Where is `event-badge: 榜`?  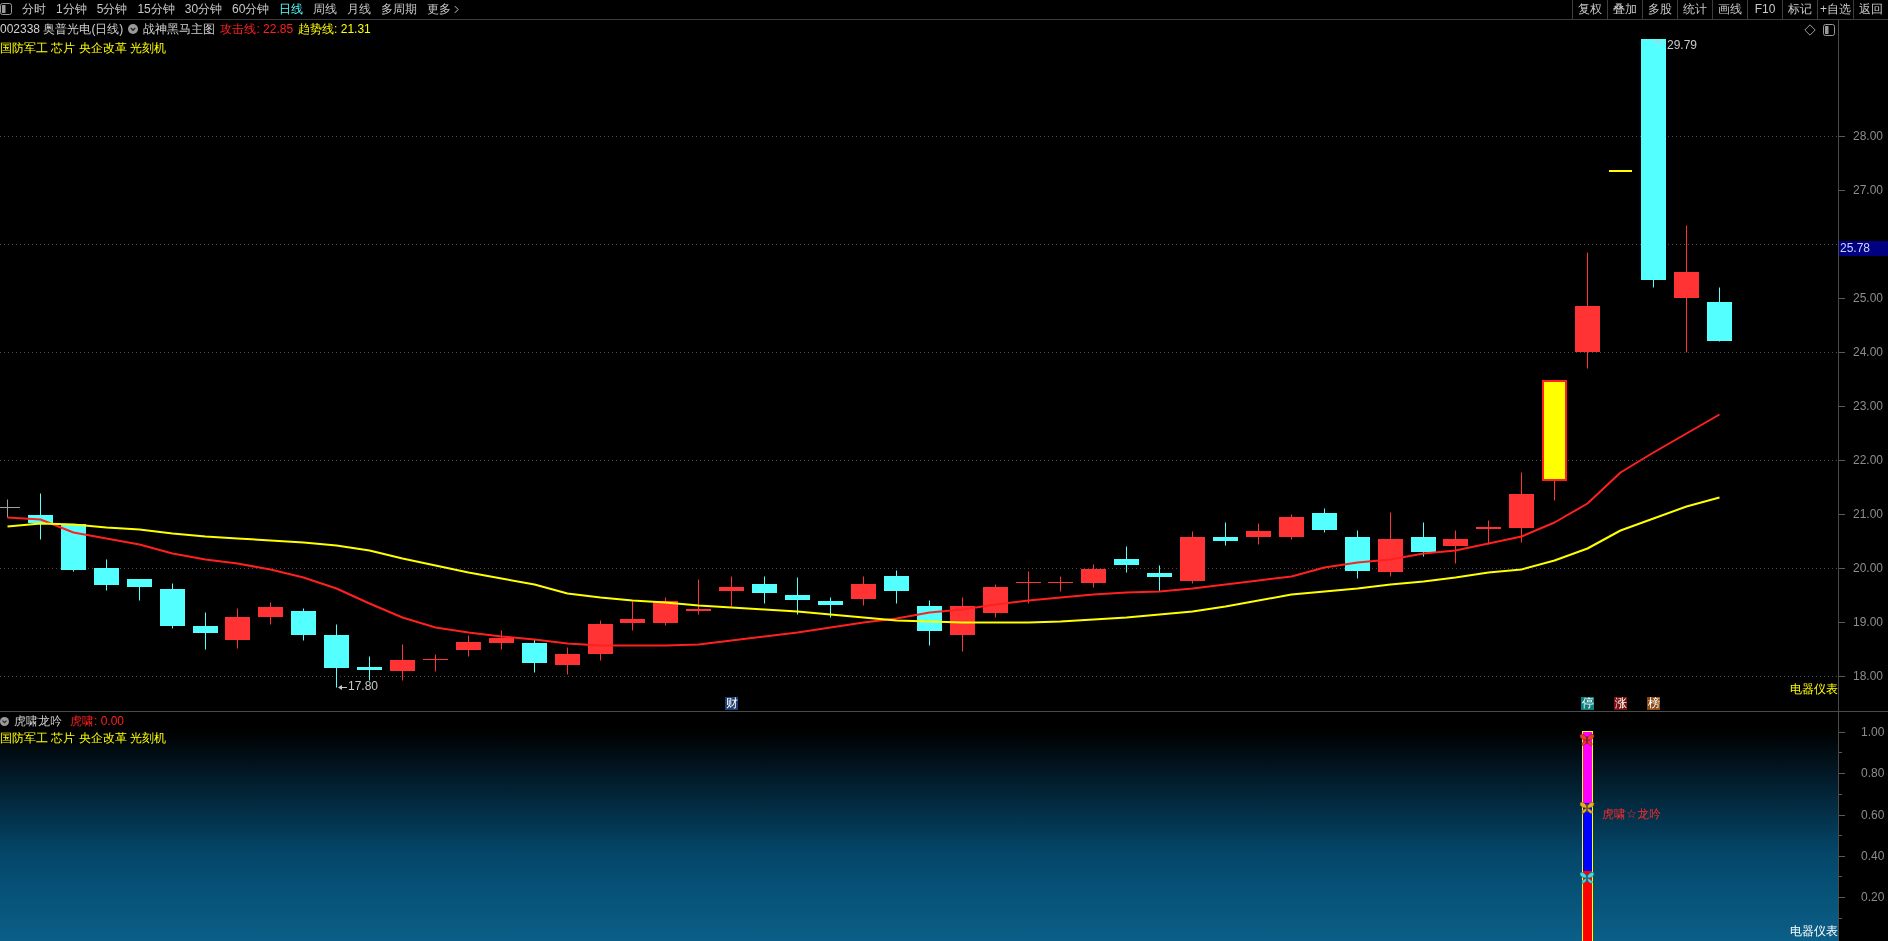
event-badge: 榜 is located at coordinates (1653, 703).